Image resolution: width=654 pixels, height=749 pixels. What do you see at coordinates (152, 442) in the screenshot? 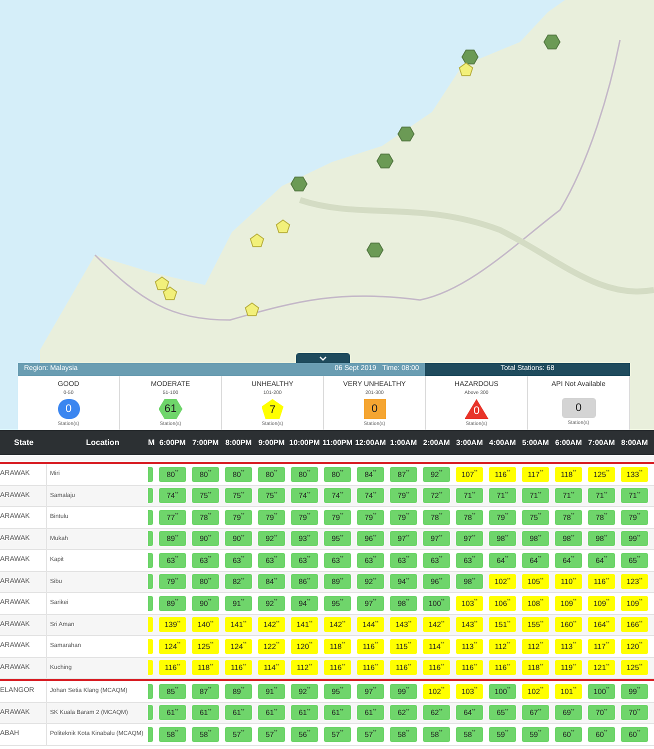
I see `column-header: M` at bounding box center [152, 442].